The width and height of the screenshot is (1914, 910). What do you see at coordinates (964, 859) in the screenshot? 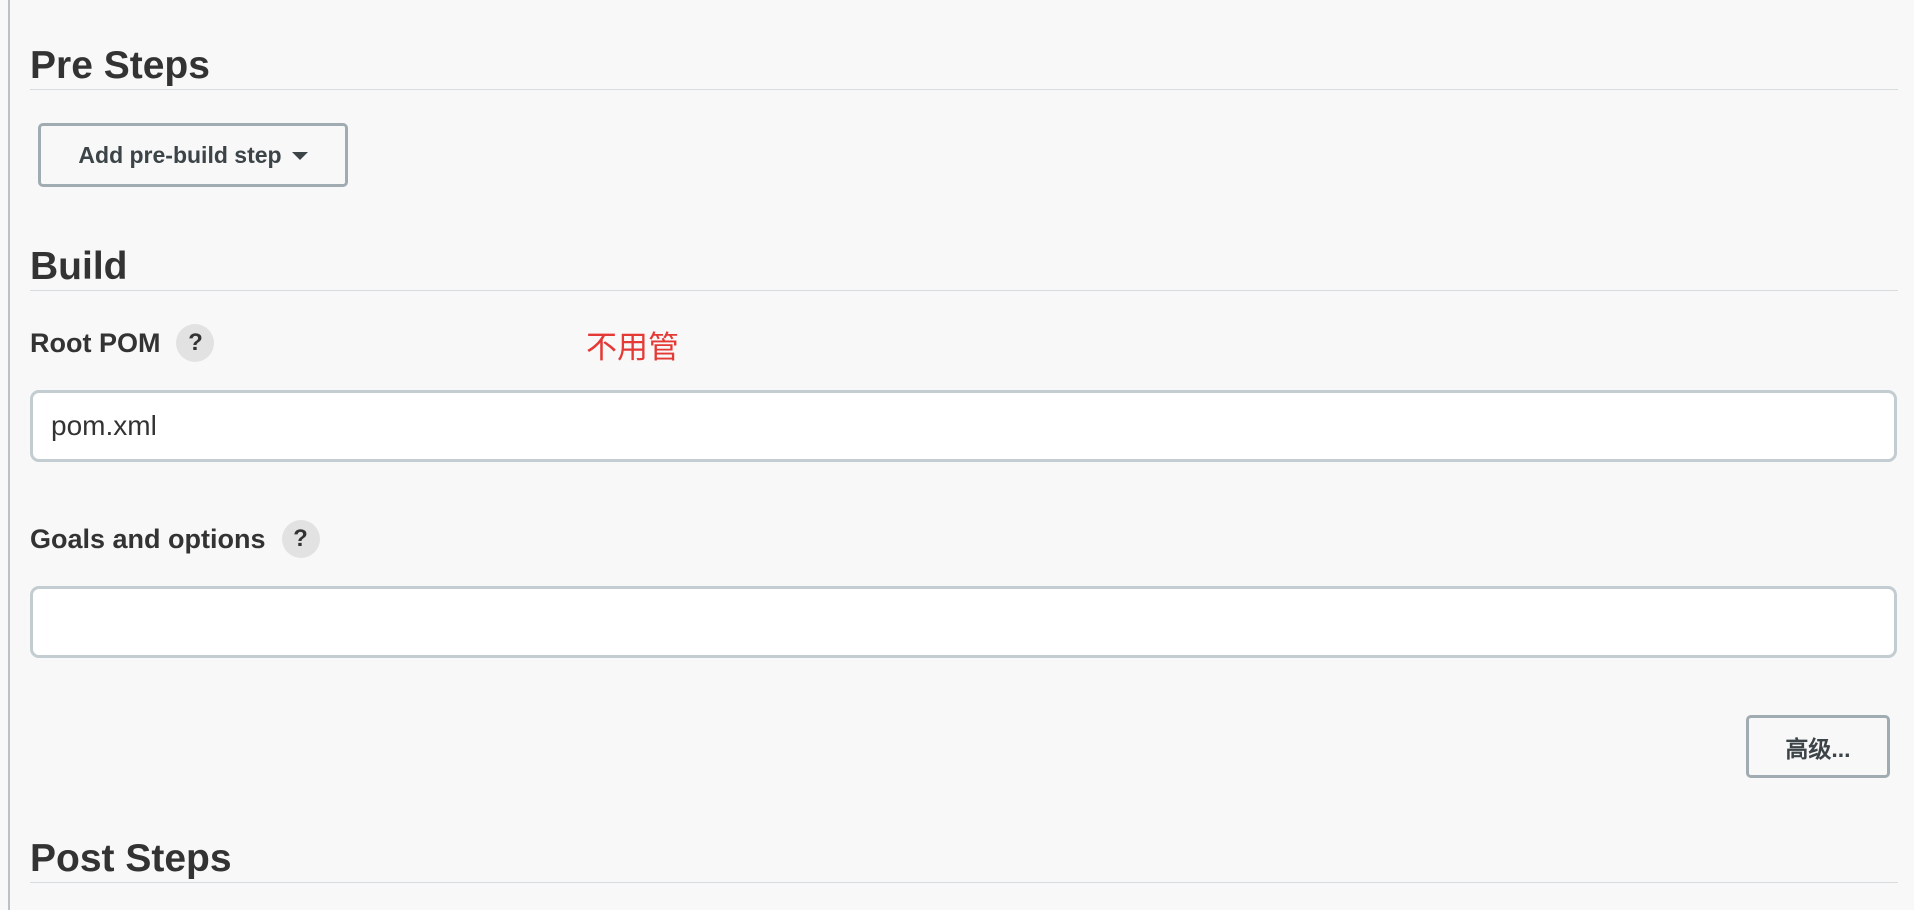
I see `post-steps-header: Post Steps` at bounding box center [964, 859].